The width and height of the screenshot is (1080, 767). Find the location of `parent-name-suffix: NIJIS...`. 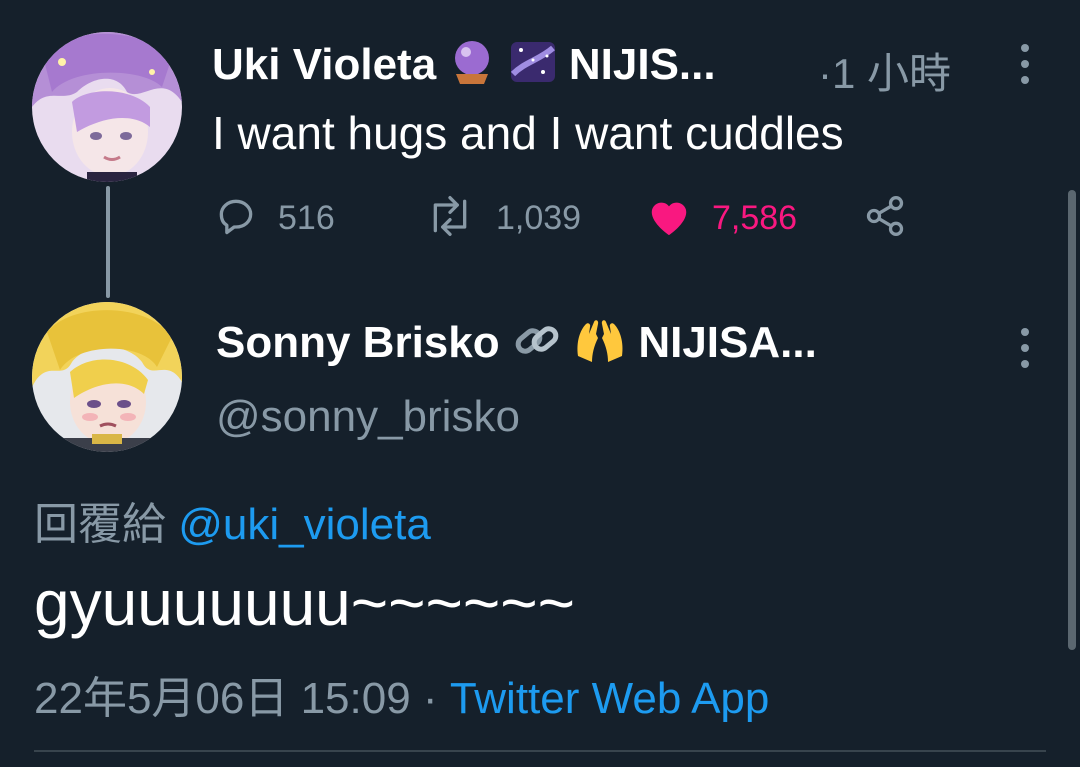

parent-name-suffix: NIJIS... is located at coordinates (642, 65).